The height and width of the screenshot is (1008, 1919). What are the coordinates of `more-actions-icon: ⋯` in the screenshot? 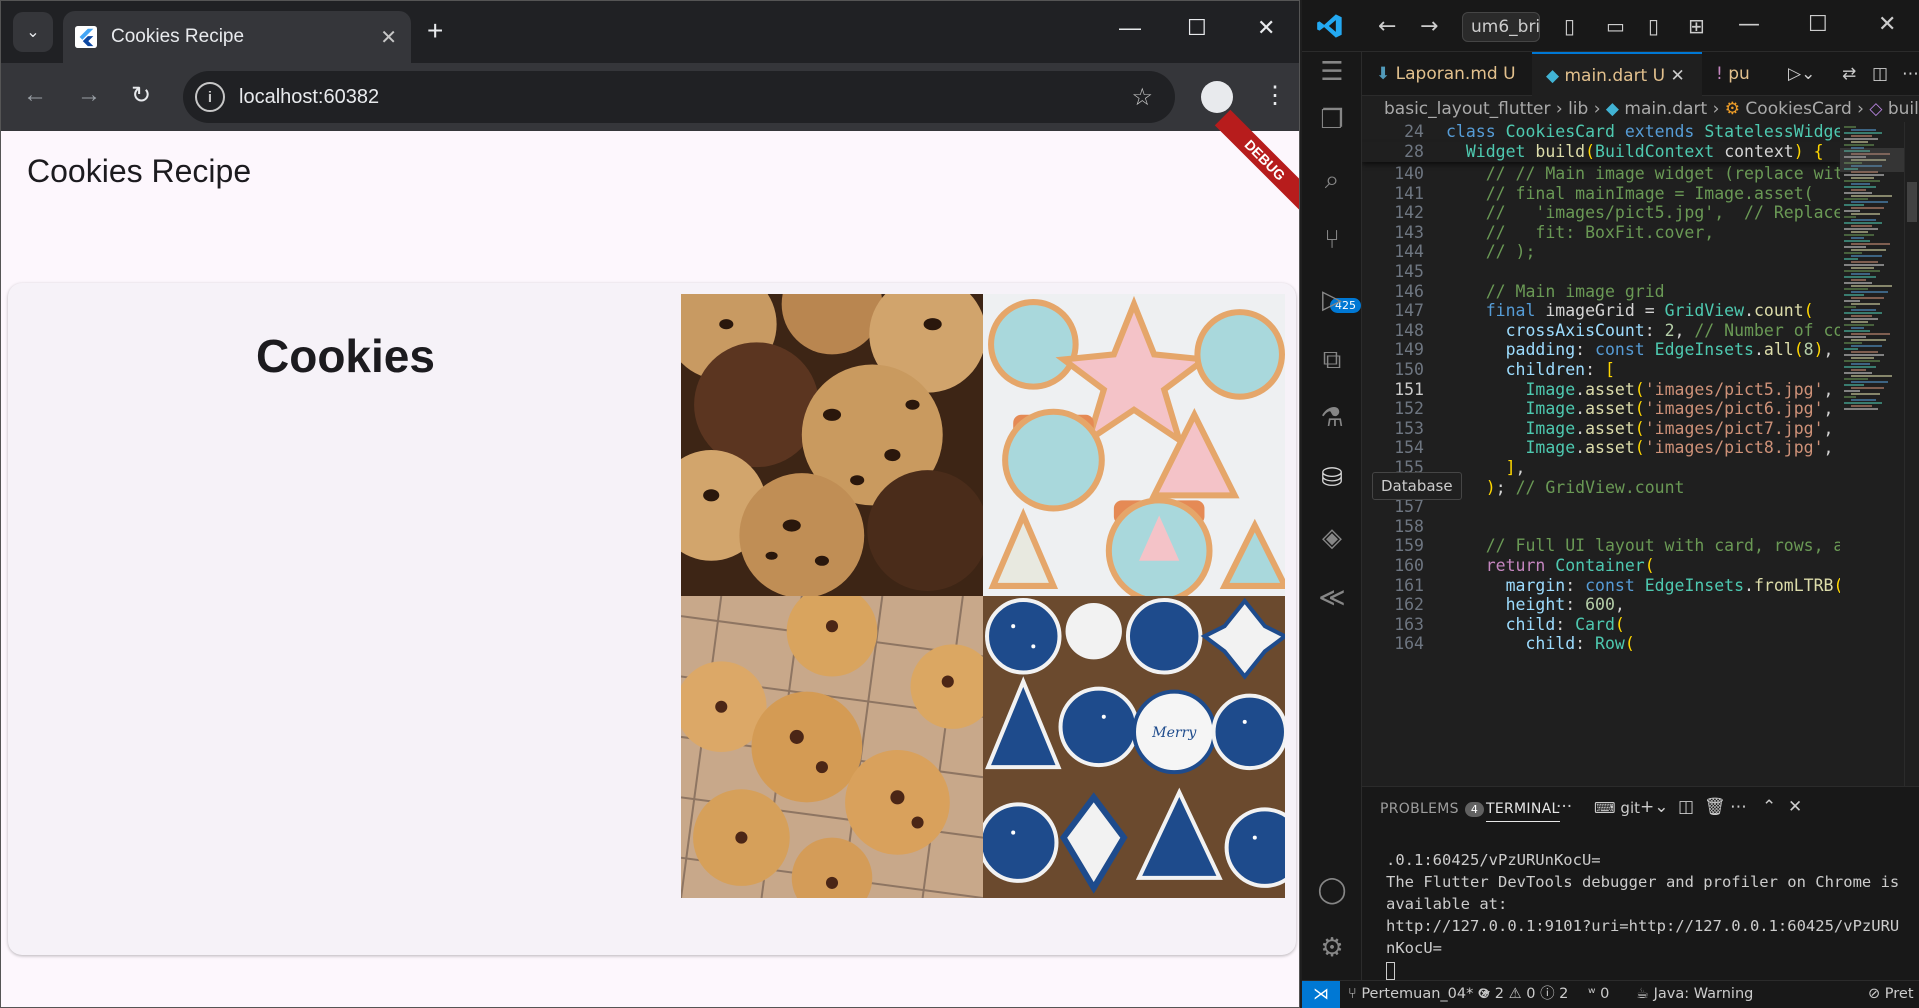 It's located at (1903, 74).